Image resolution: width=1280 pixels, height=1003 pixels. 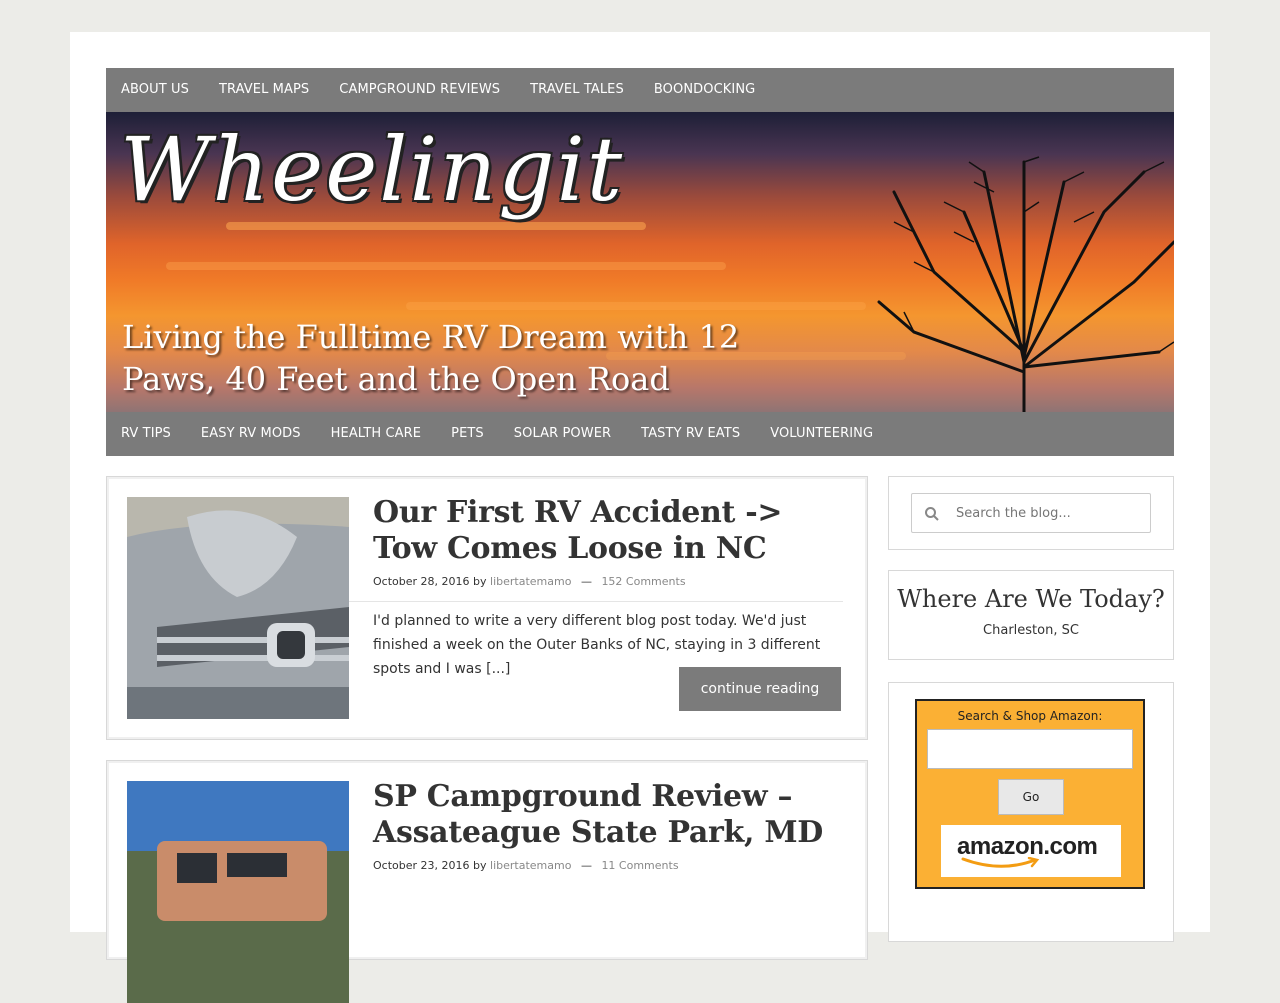 I want to click on amazon-widget: Search & Shop Amazon: Go amazon.com, so click(x=1031, y=812).